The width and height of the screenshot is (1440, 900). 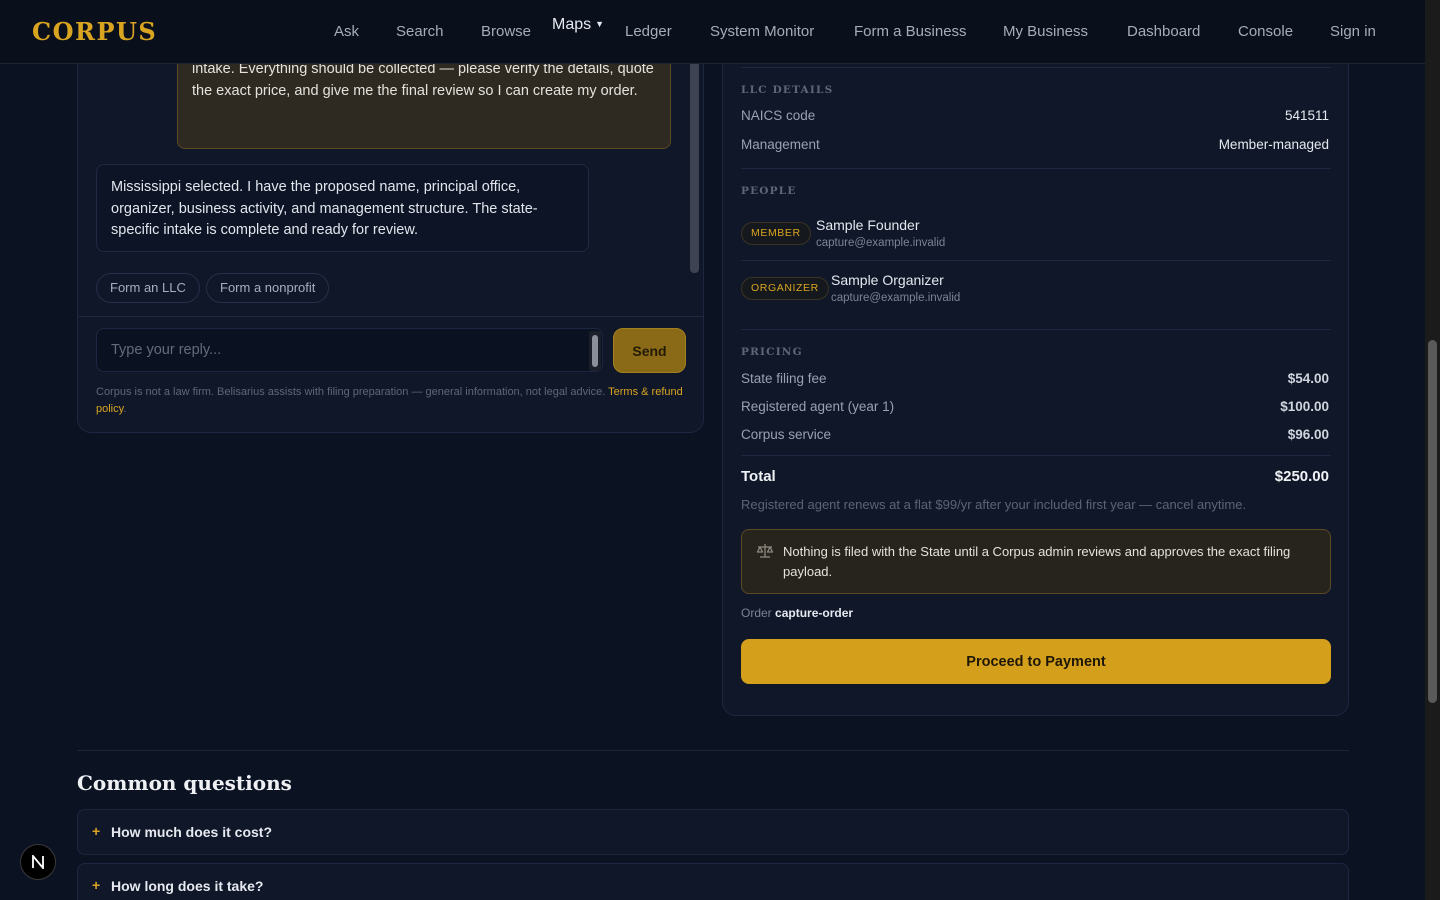 What do you see at coordinates (778, 115) in the screenshot?
I see `naics-label: NAICS code` at bounding box center [778, 115].